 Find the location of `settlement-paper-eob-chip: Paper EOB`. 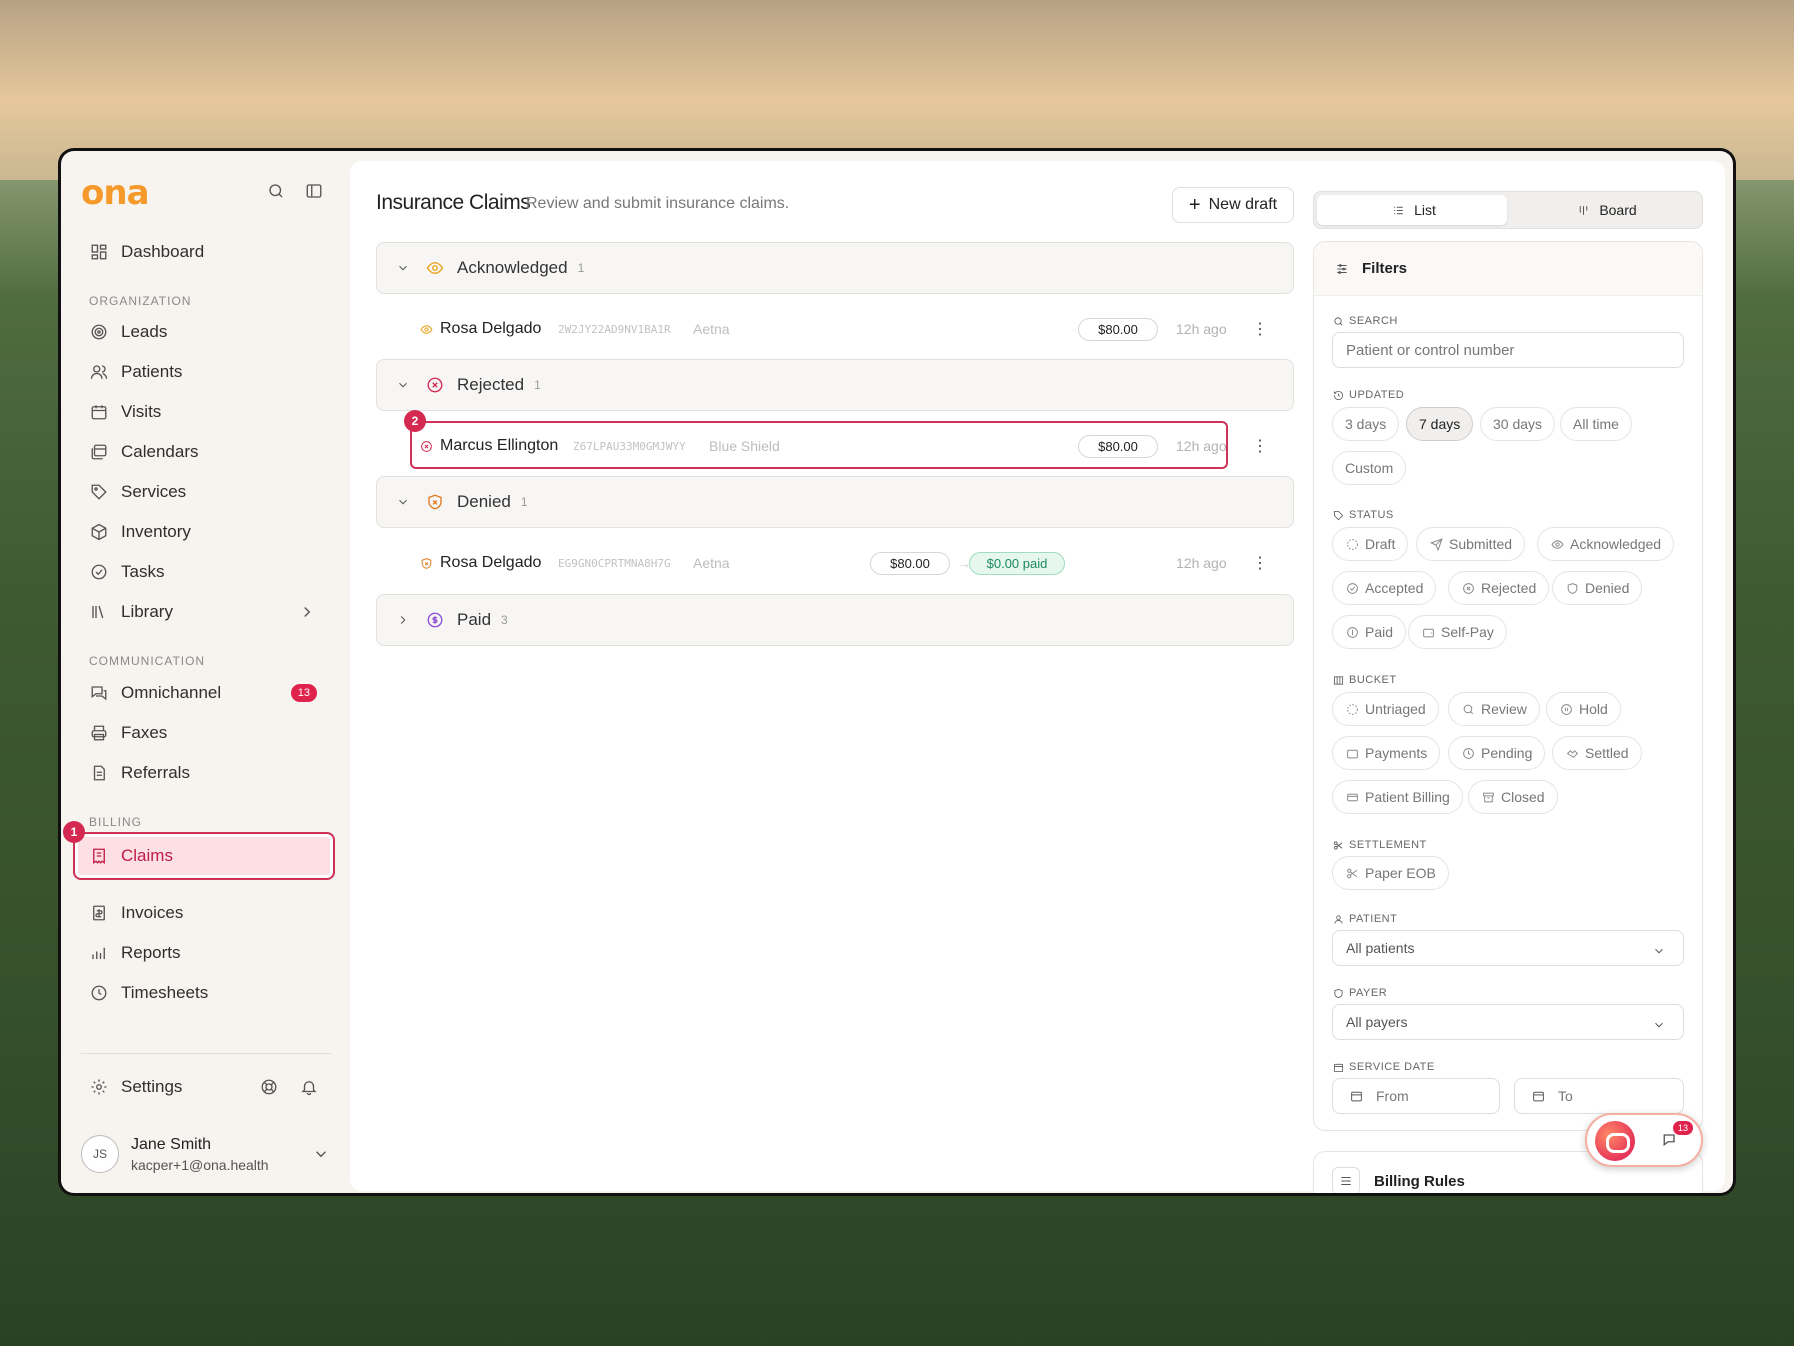

settlement-paper-eob-chip: Paper EOB is located at coordinates (1390, 873).